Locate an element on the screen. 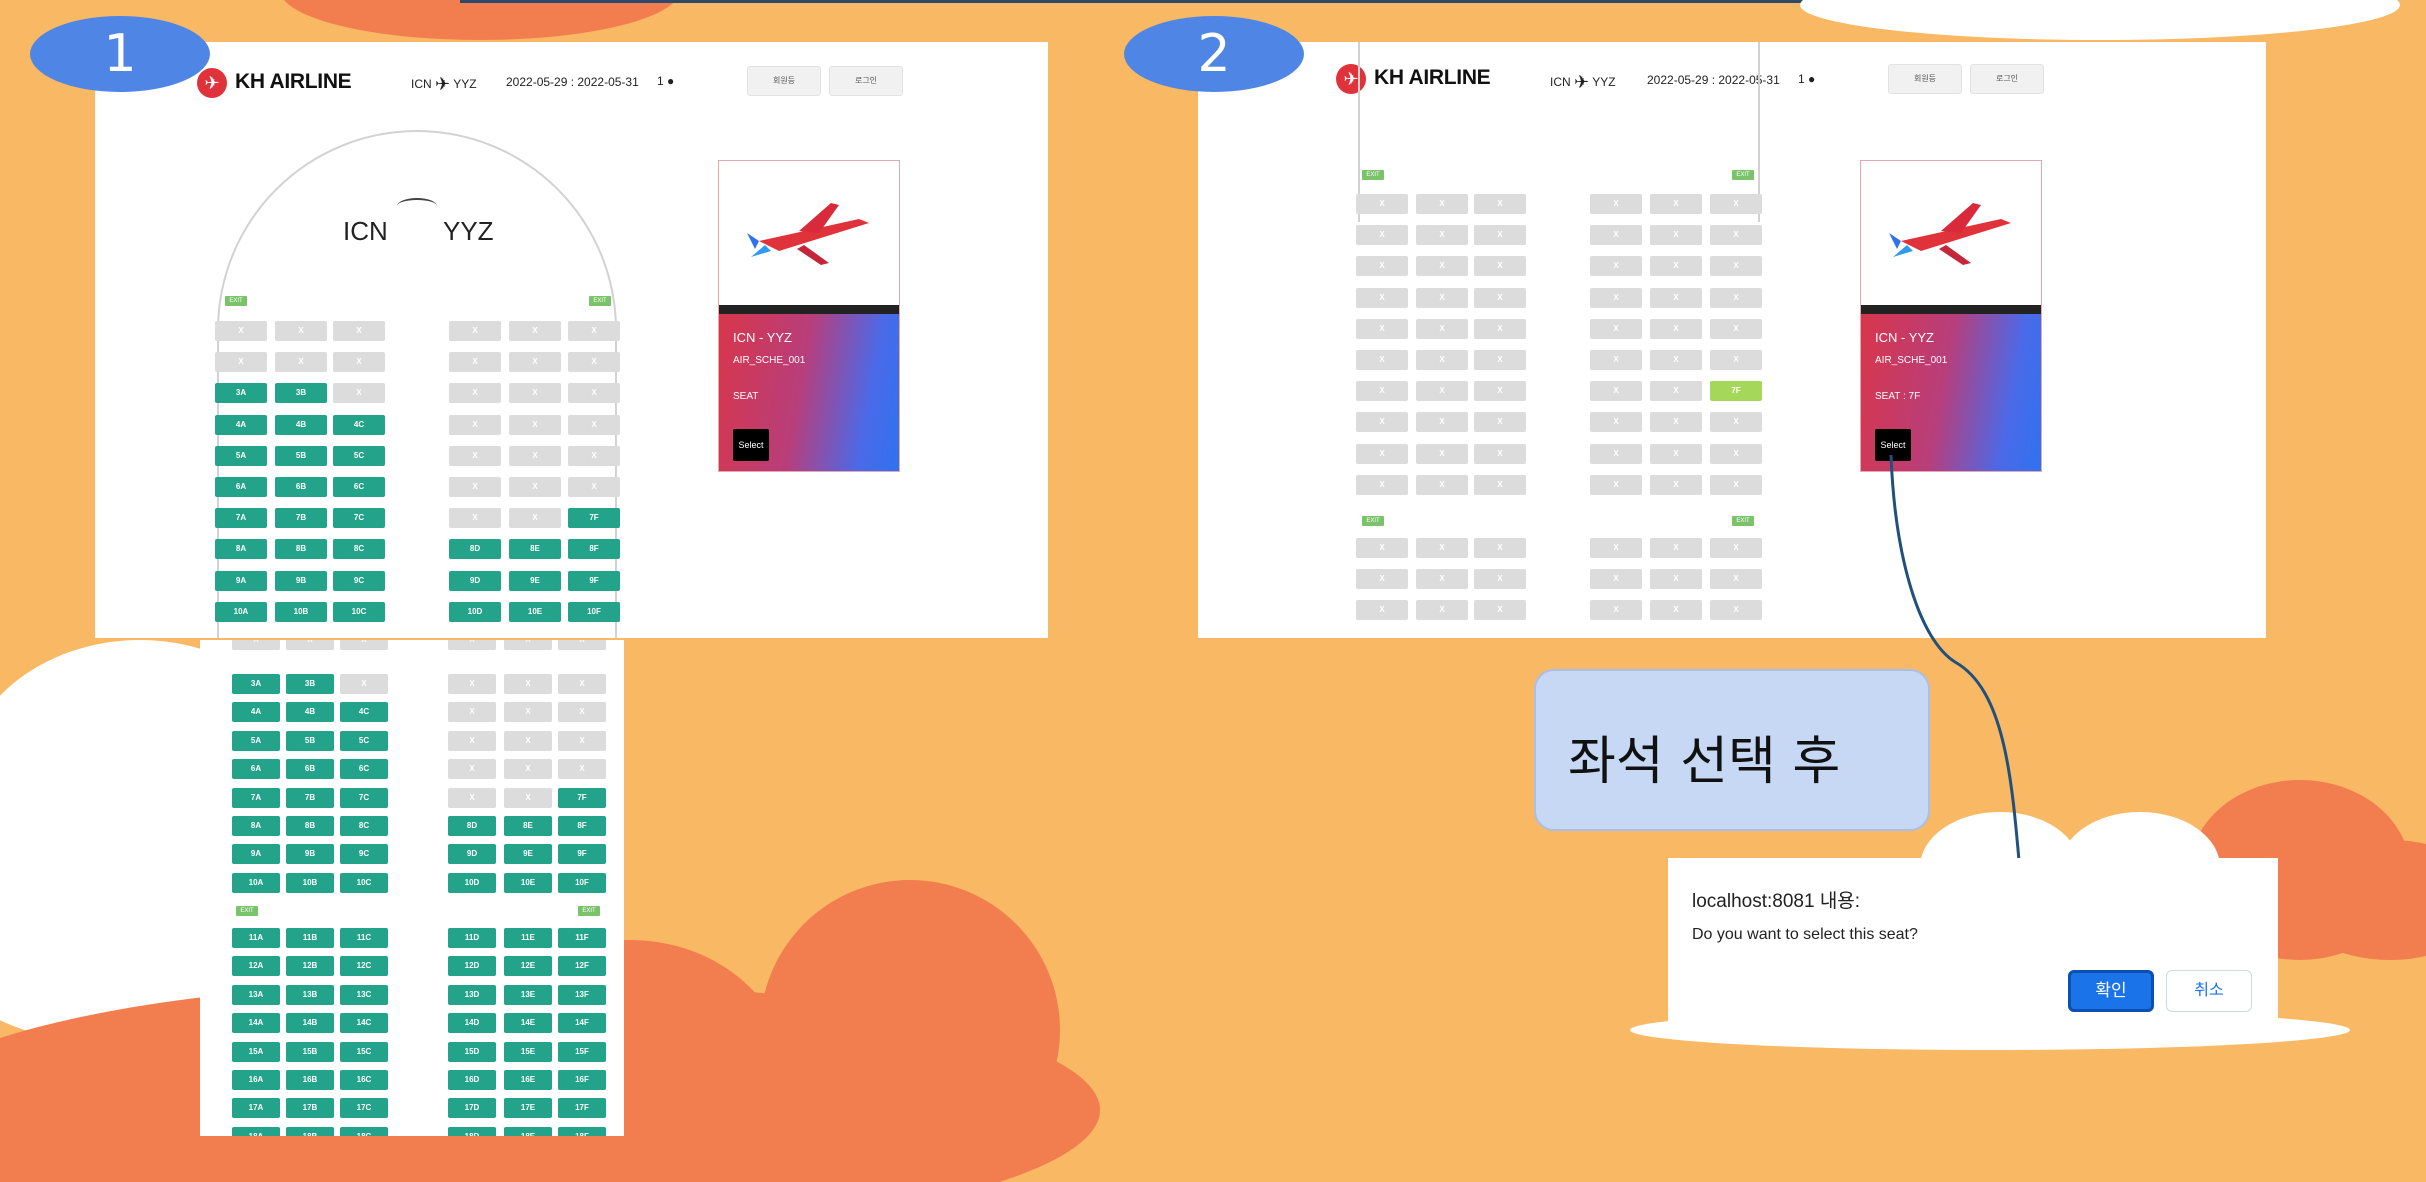  dialog-title: localhost:8081 내용: is located at coordinates (1776, 901).